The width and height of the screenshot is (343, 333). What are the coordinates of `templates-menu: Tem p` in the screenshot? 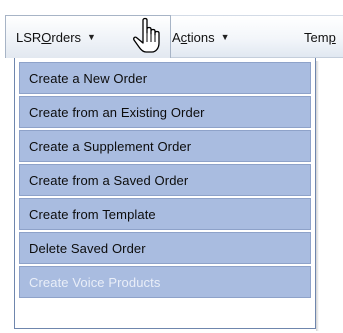 It's located at (320, 37).